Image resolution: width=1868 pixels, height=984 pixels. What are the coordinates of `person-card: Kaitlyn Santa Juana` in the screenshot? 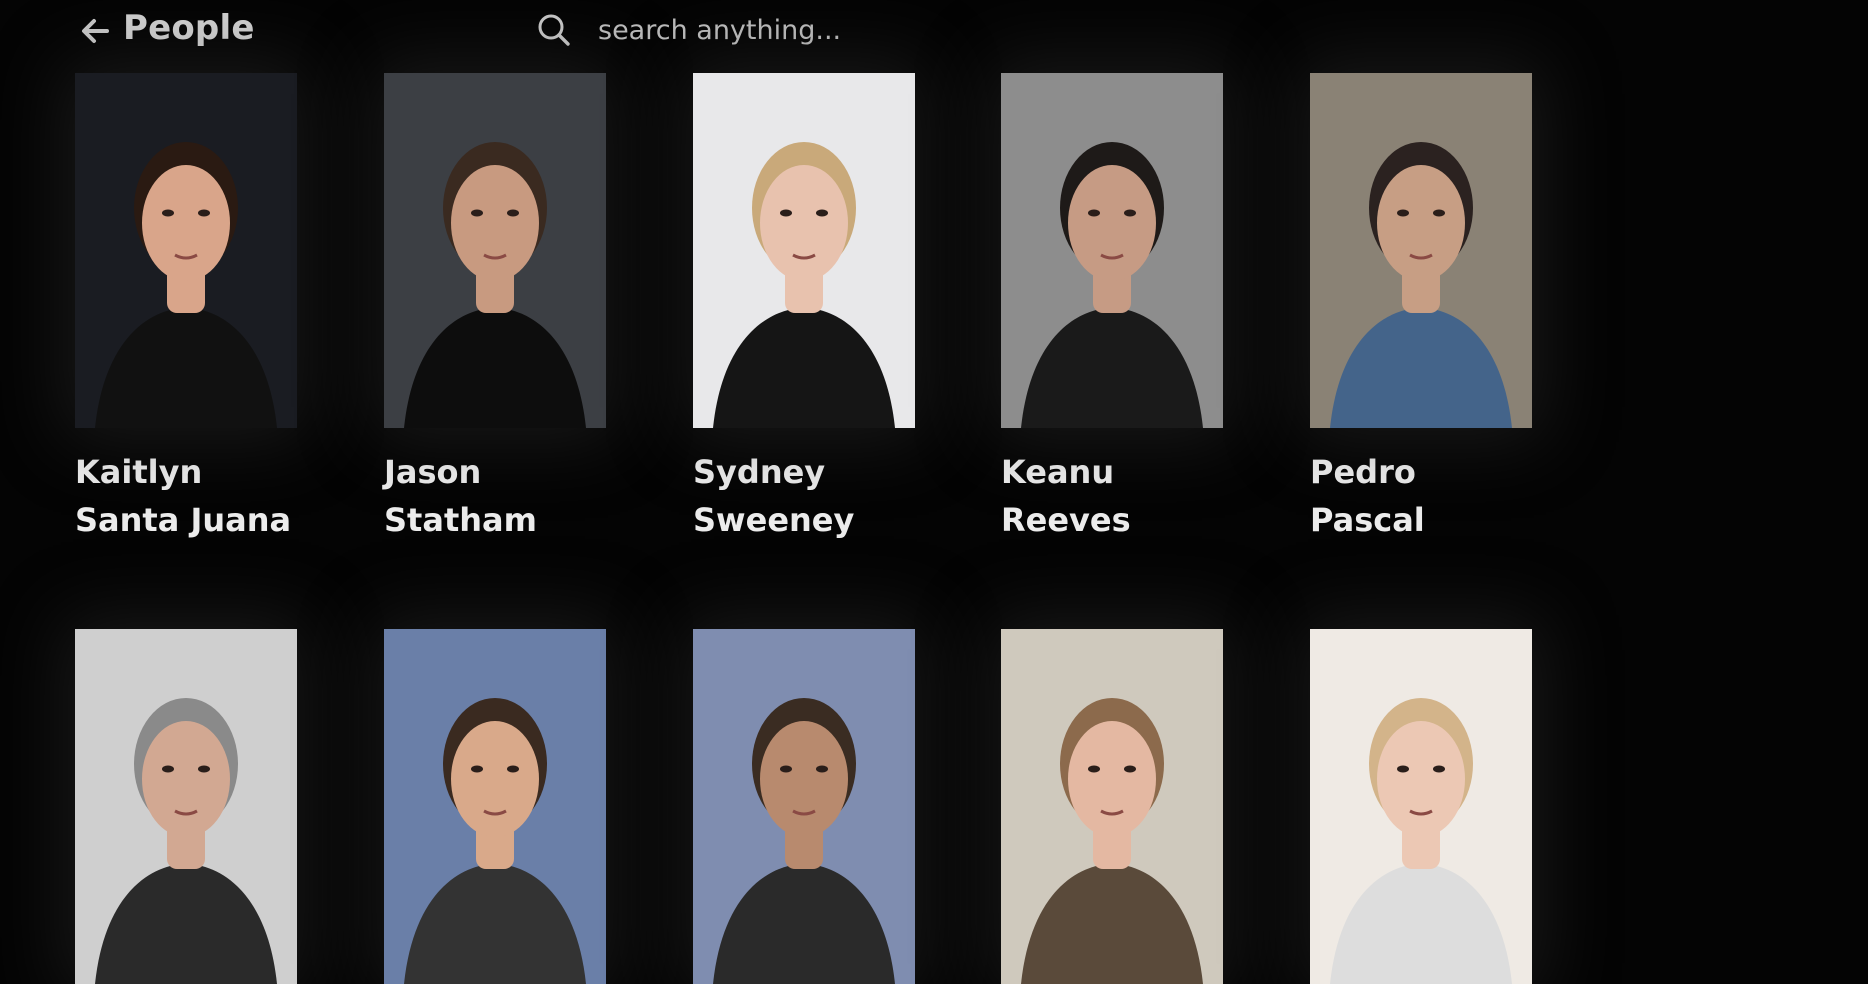 It's located at (186, 308).